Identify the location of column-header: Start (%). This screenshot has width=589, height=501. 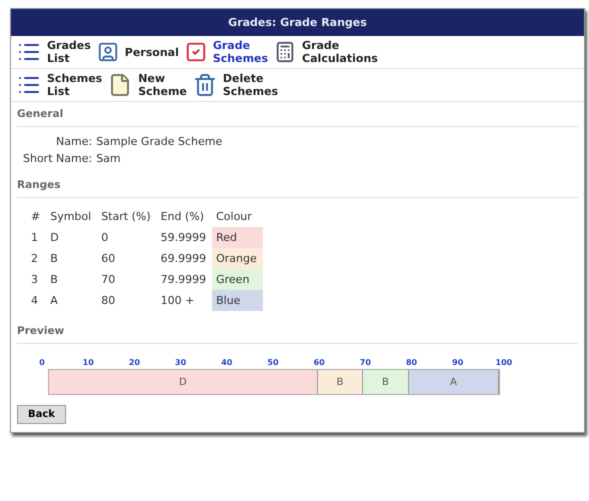
(126, 217).